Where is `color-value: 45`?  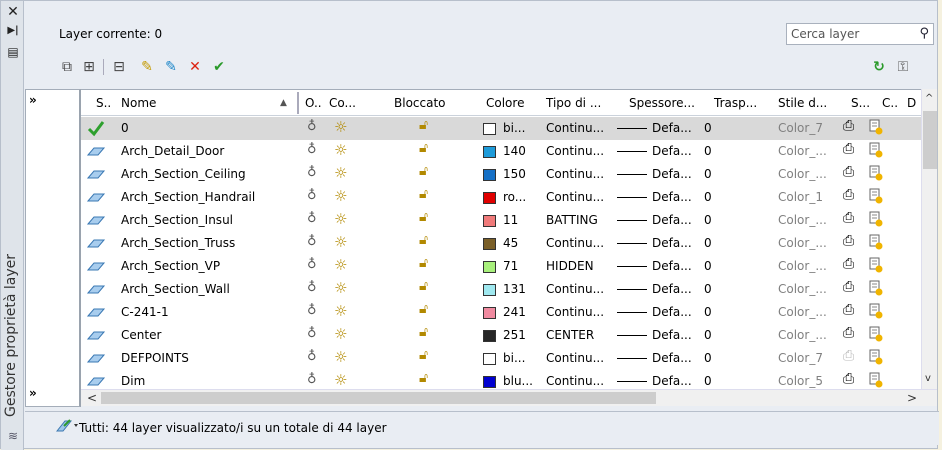 color-value: 45 is located at coordinates (510, 243).